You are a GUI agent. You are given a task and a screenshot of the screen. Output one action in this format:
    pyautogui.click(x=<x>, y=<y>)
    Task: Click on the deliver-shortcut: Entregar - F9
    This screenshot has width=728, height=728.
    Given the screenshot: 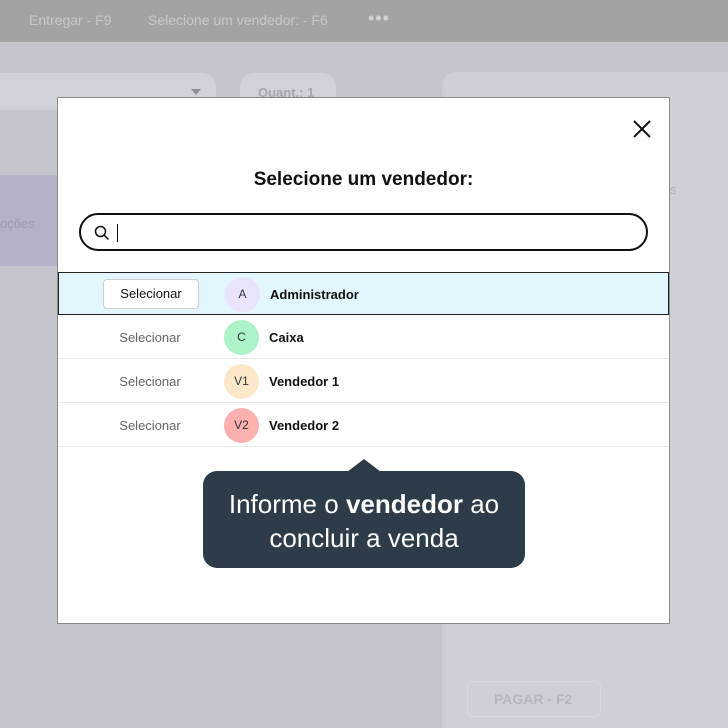 What is the action you would take?
    pyautogui.click(x=70, y=20)
    